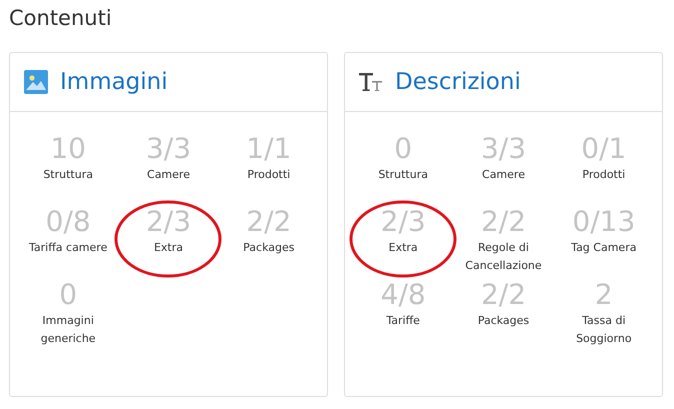 The height and width of the screenshot is (409, 674). What do you see at coordinates (604, 222) in the screenshot?
I see `count-value: 0/13` at bounding box center [604, 222].